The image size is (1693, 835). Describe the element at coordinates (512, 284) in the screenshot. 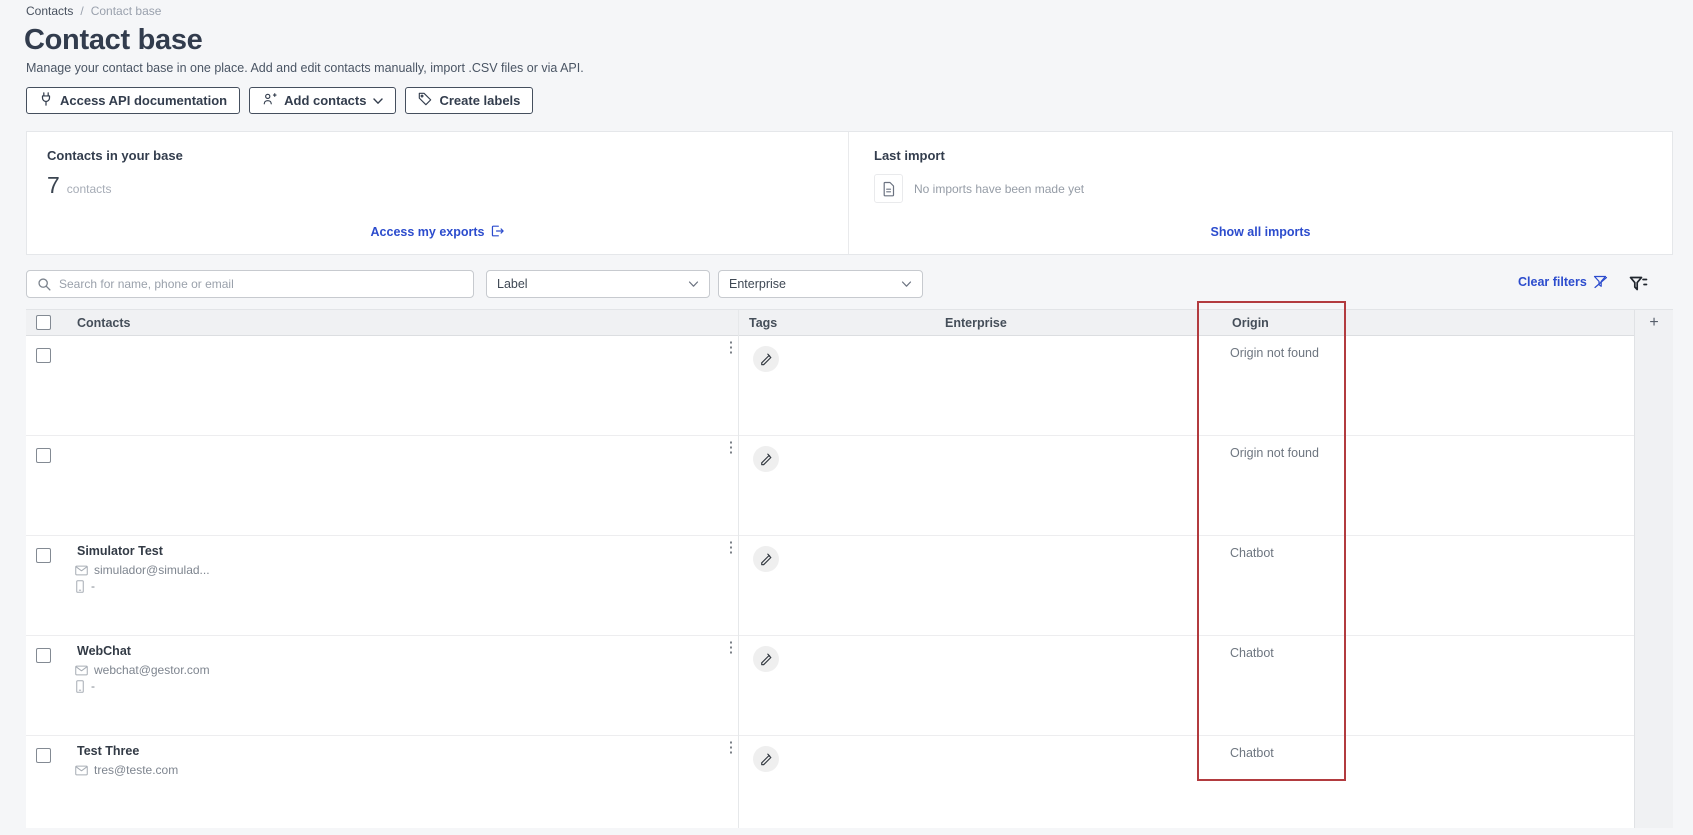

I see `label-filter-value: Label` at that location.